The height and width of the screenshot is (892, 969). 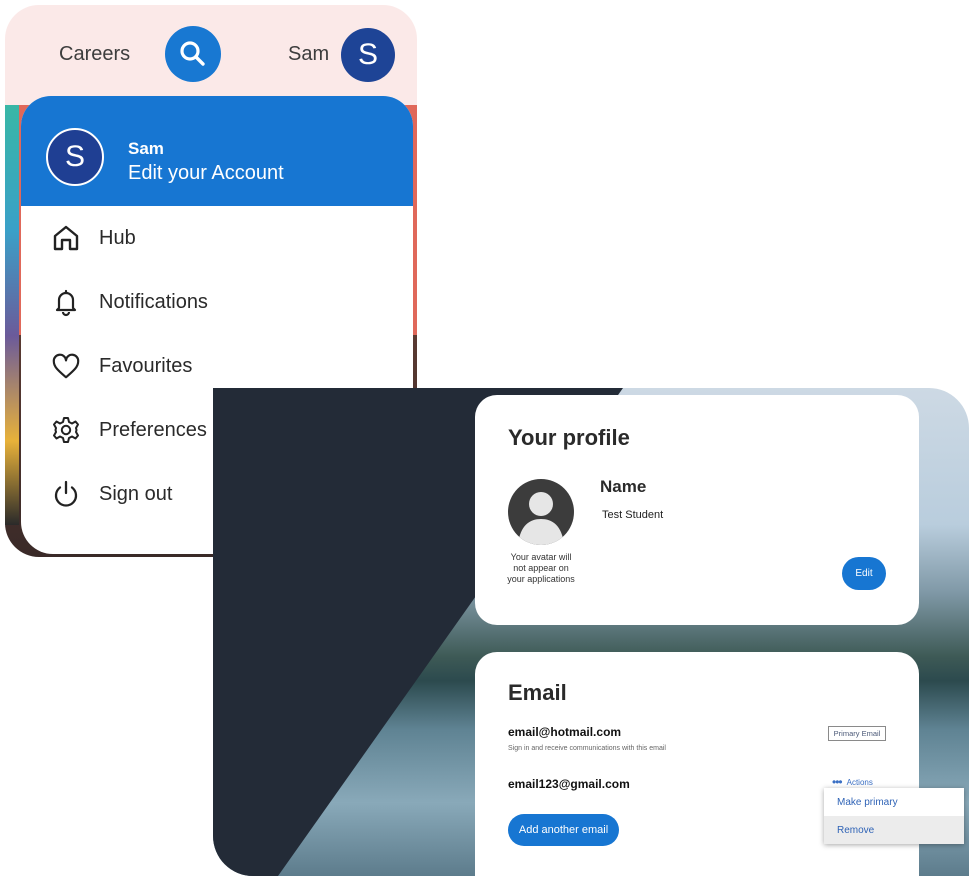 I want to click on menu-item-label: Sign out, so click(x=136, y=493).